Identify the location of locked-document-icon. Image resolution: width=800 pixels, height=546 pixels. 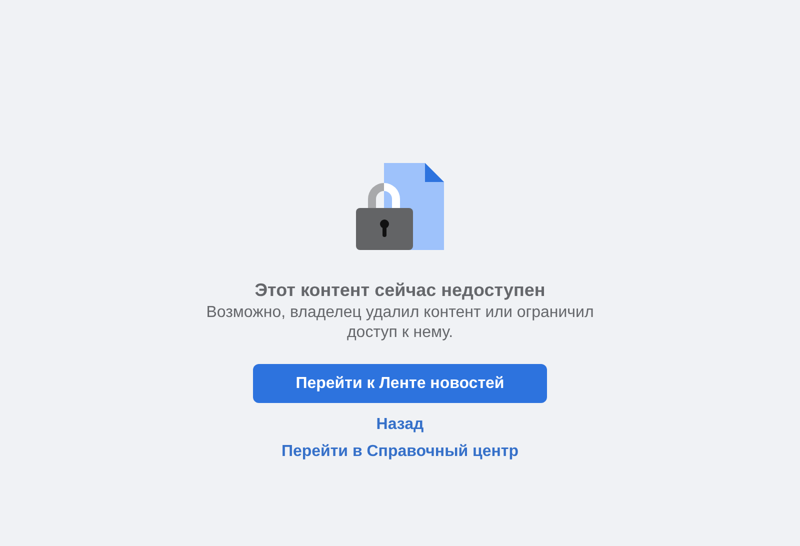
(400, 207).